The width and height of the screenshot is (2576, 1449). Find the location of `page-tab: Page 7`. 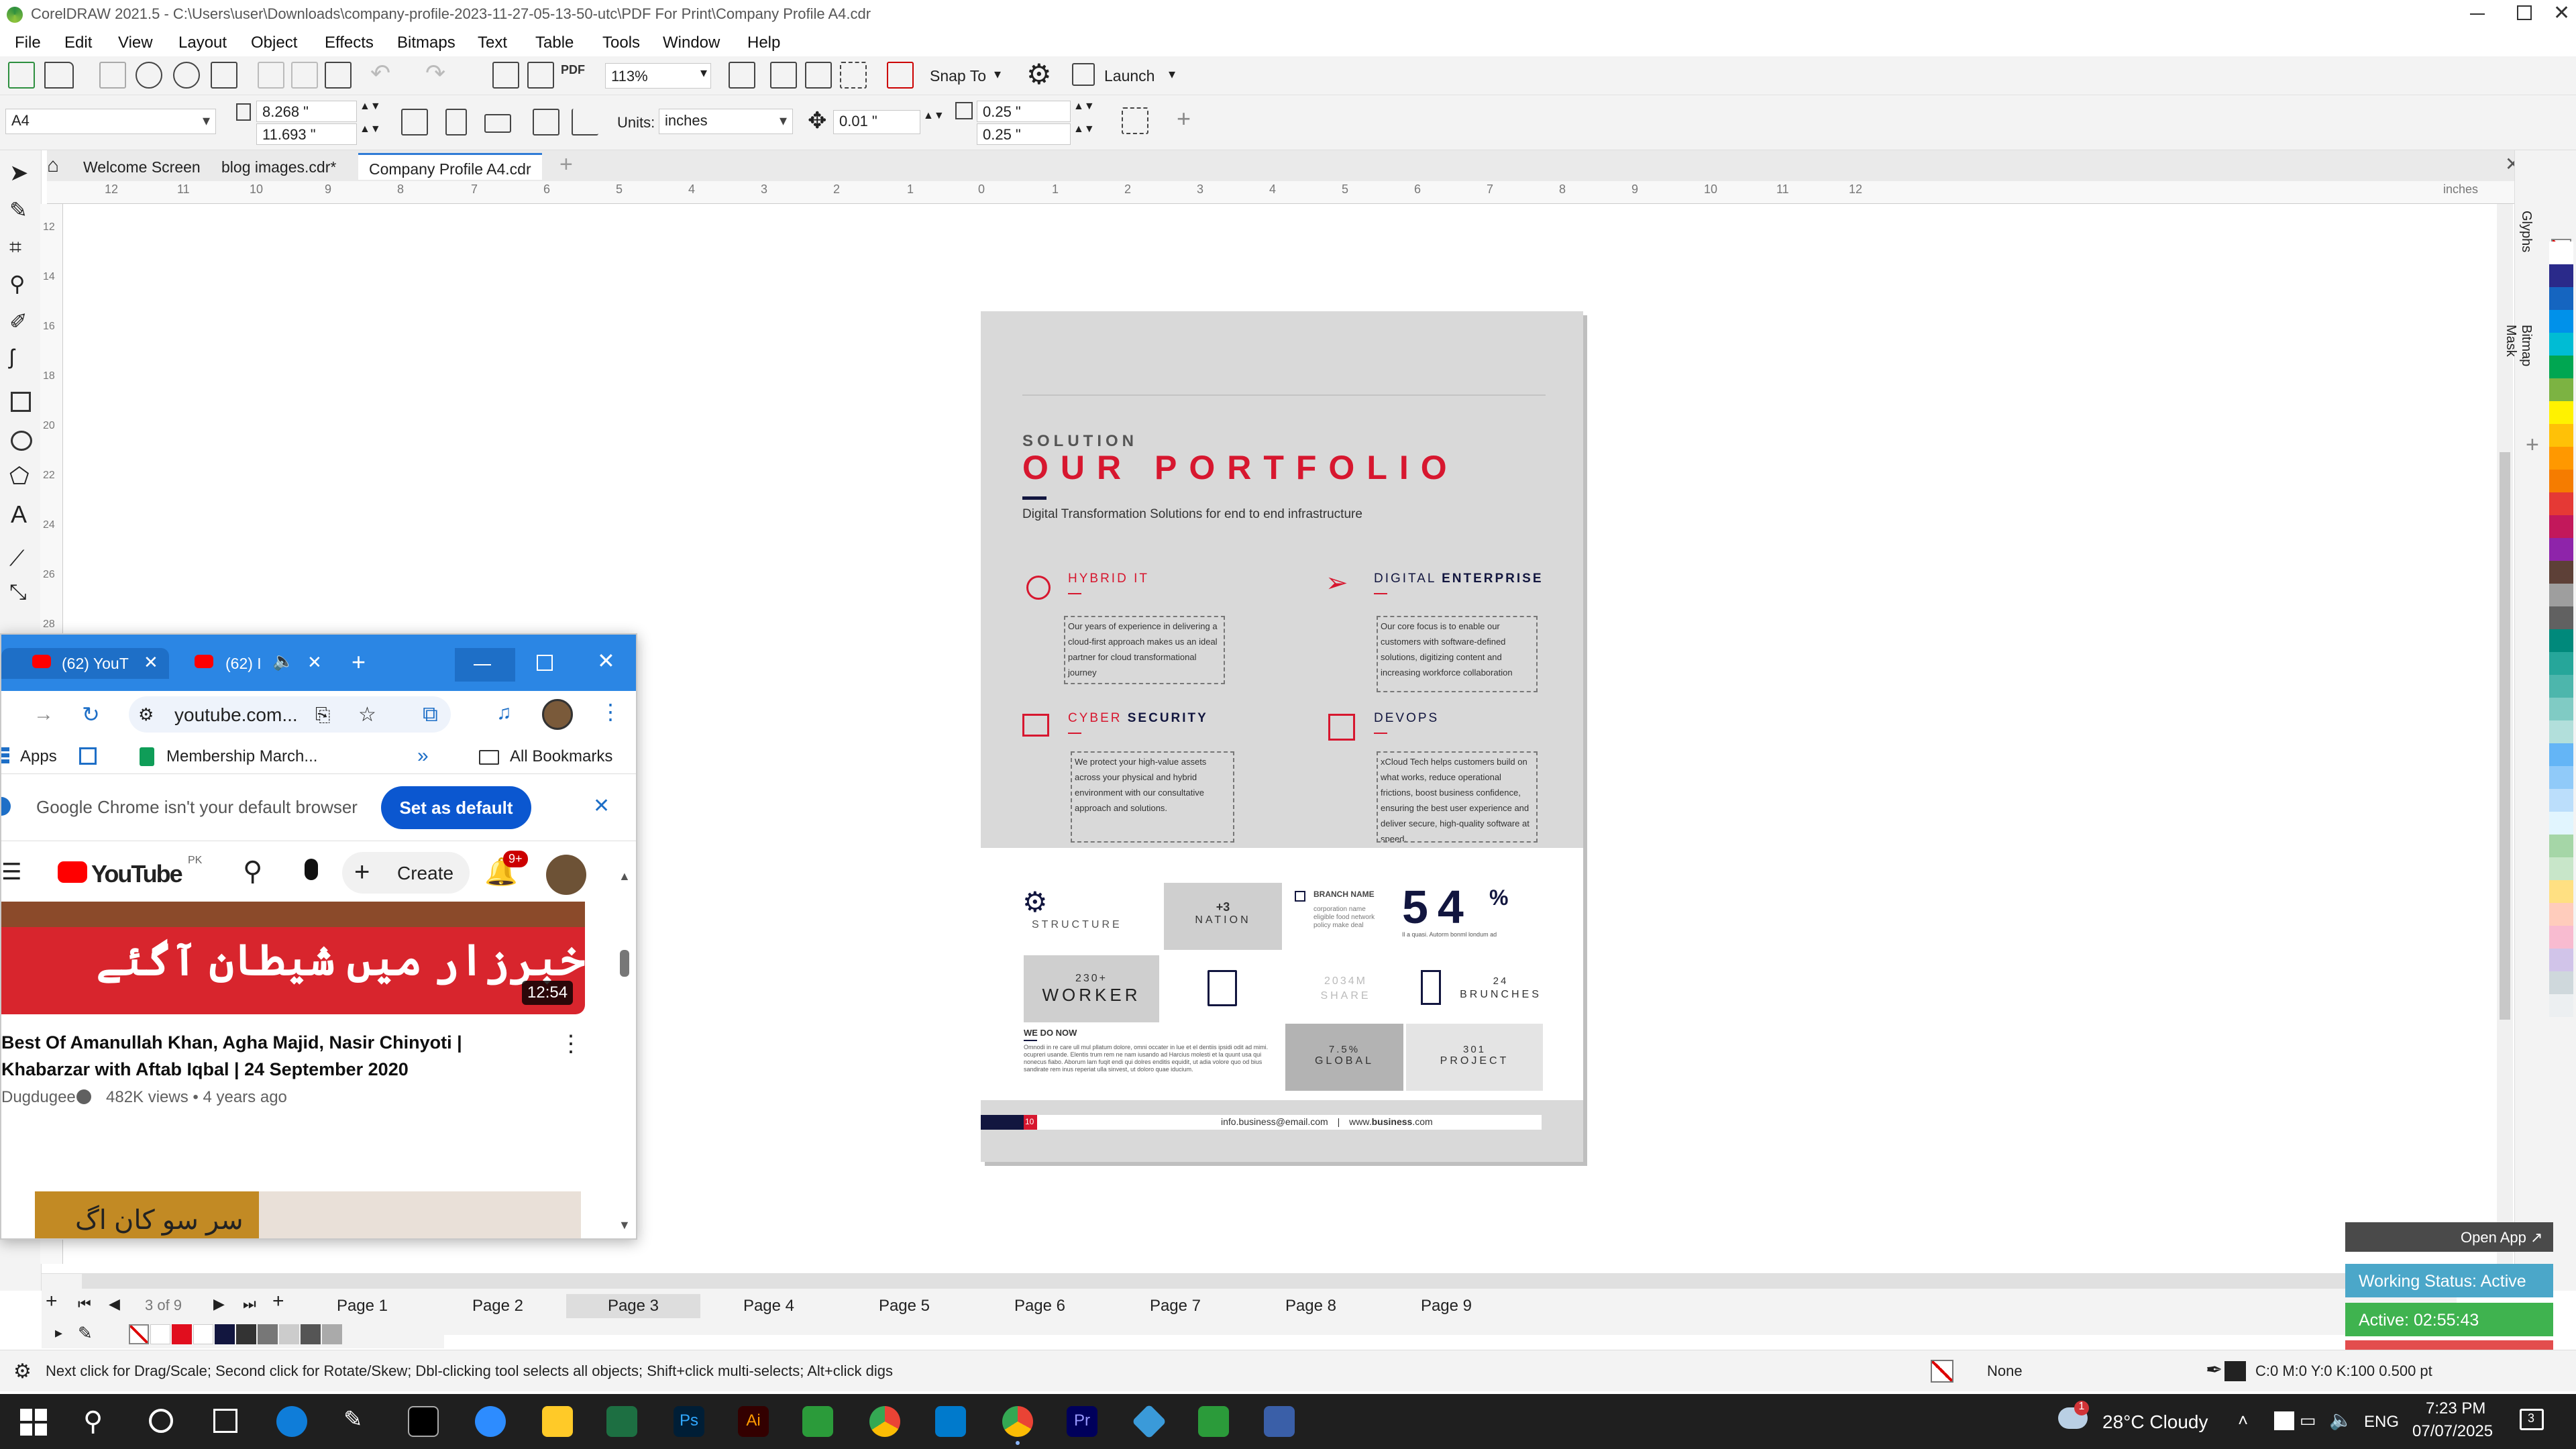

page-tab: Page 7 is located at coordinates (1175, 1306).